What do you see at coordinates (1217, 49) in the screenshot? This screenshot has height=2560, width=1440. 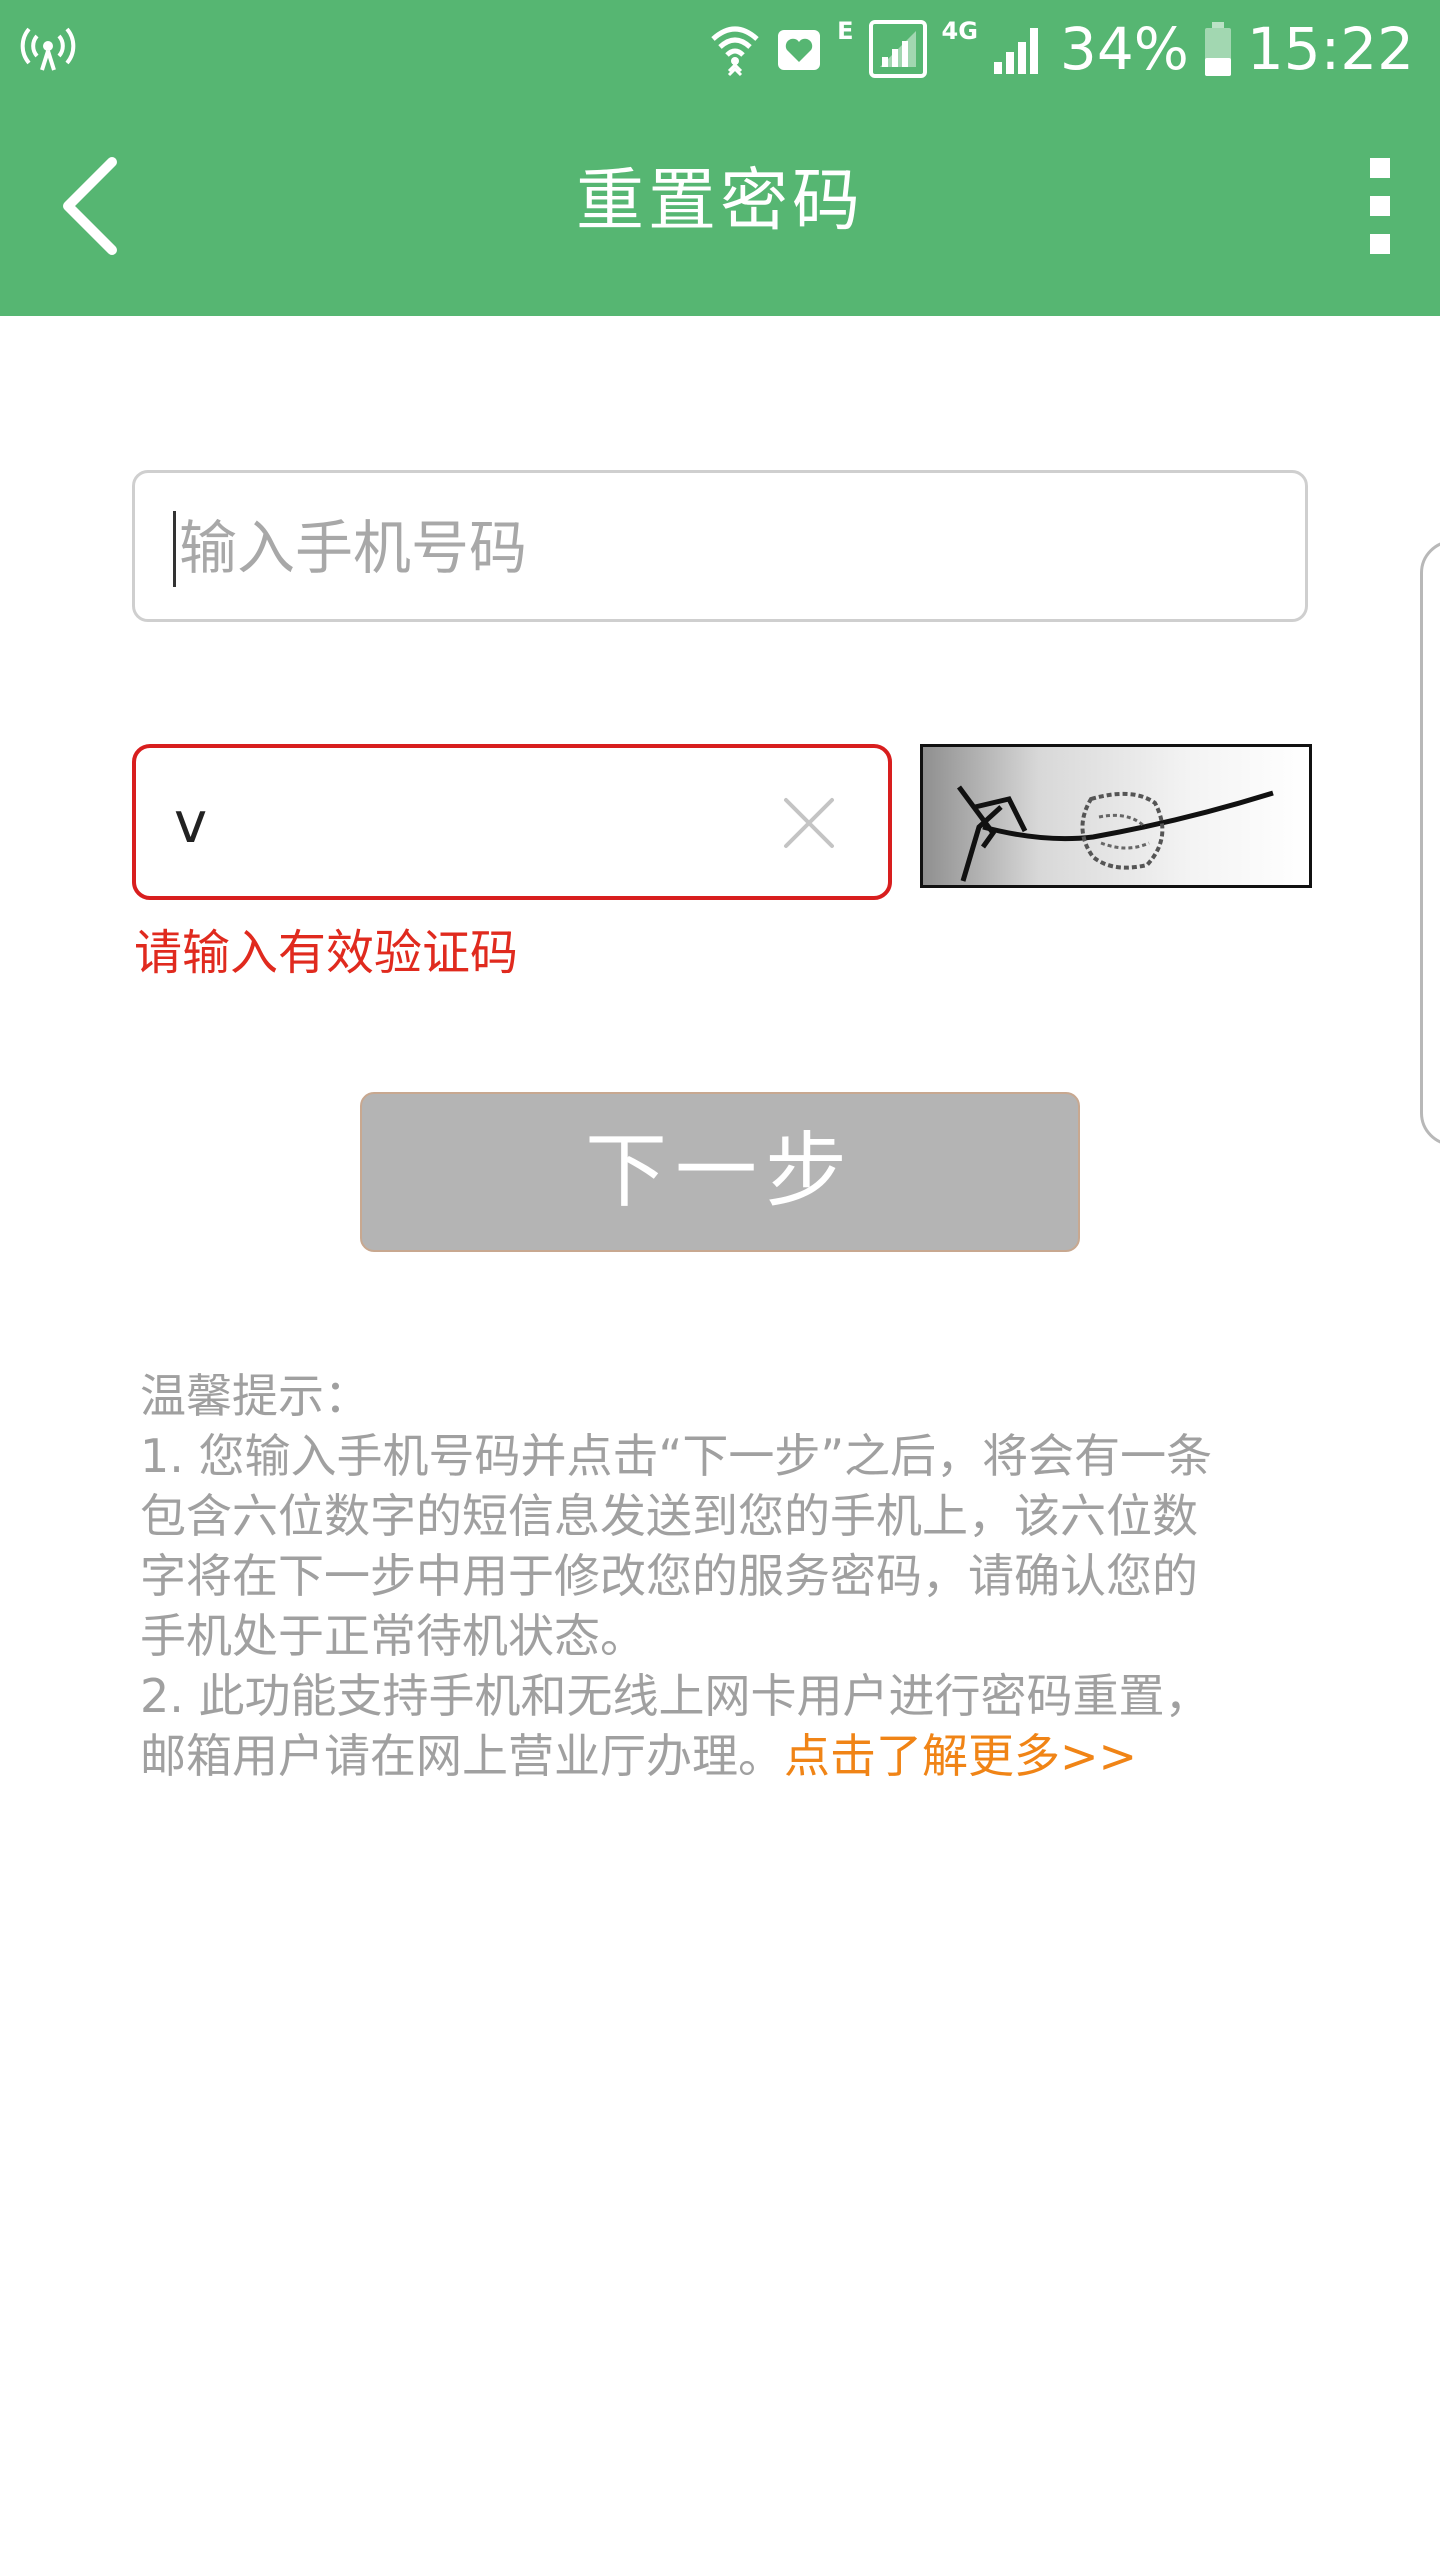 I see `battery-icon` at bounding box center [1217, 49].